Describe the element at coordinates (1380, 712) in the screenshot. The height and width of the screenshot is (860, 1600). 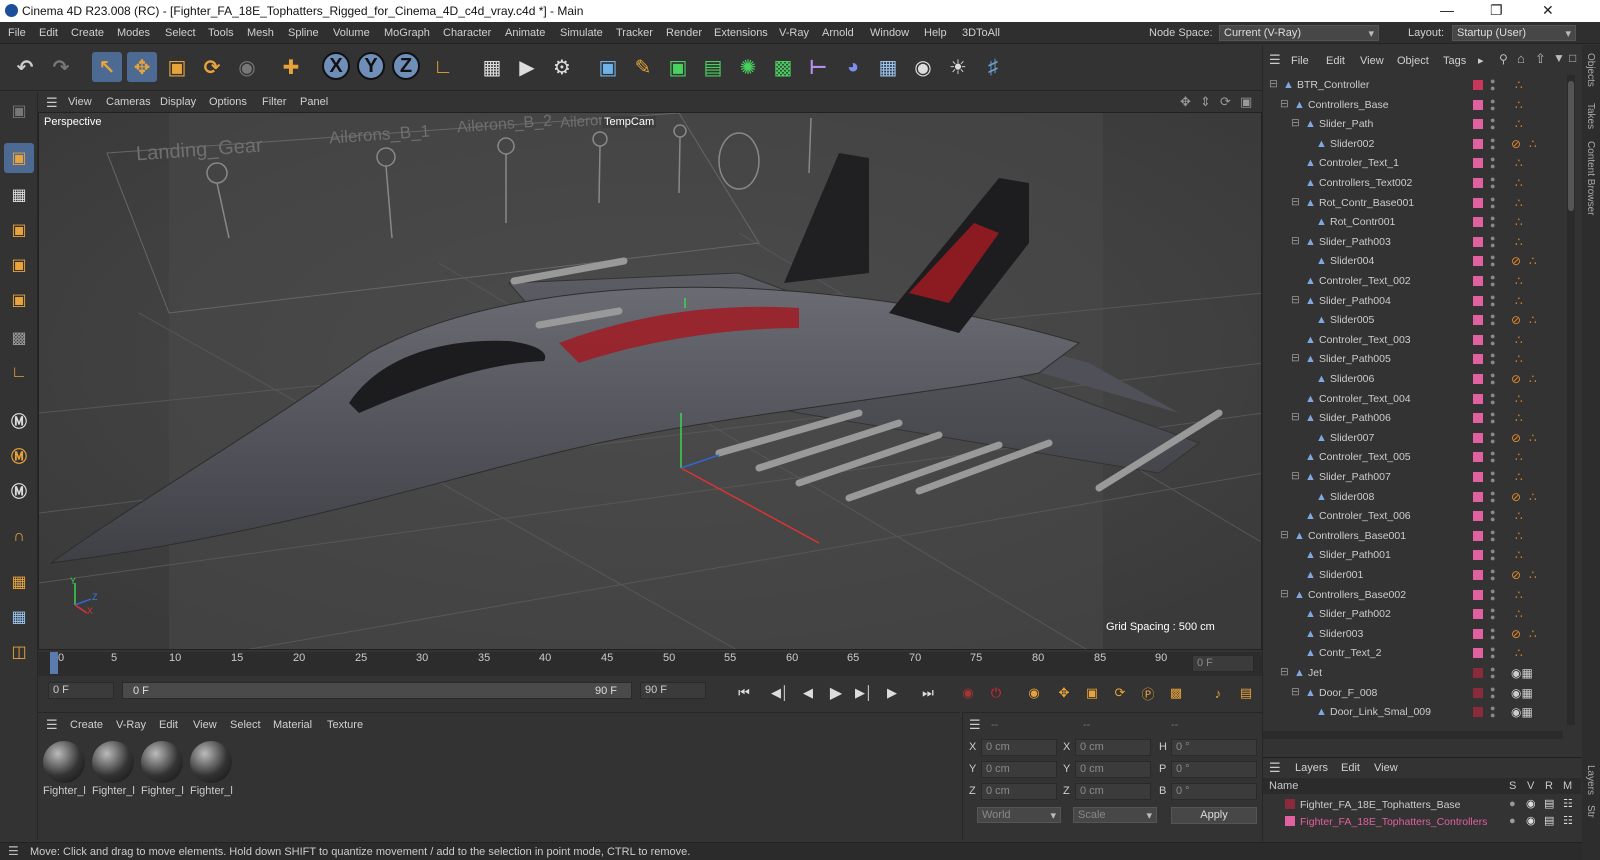
I see `object-name: Door_Link_Smal_009` at that location.